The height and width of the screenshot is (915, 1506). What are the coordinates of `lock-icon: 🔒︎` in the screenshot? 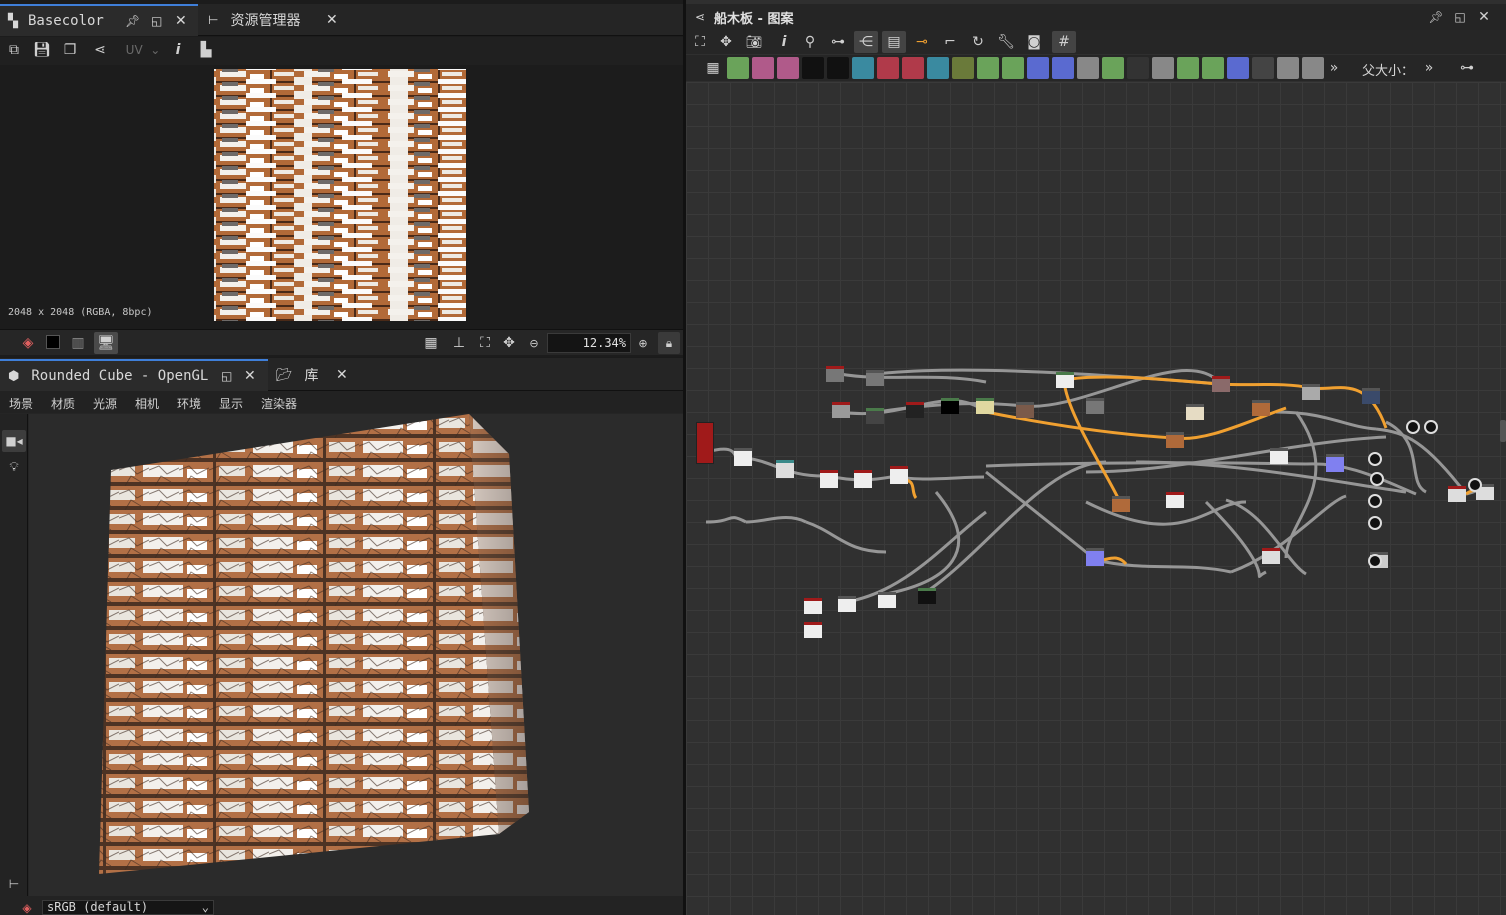 It's located at (669, 343).